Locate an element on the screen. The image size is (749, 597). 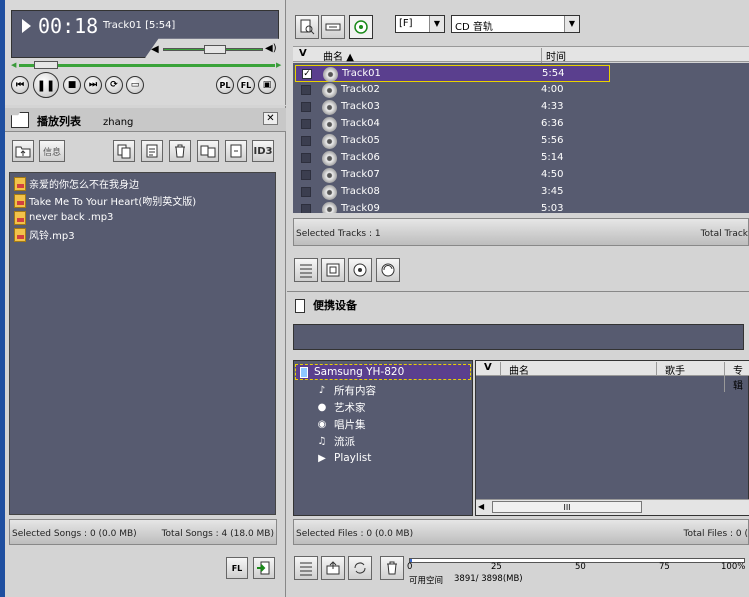
new-list-button is located at coordinates (152, 151).